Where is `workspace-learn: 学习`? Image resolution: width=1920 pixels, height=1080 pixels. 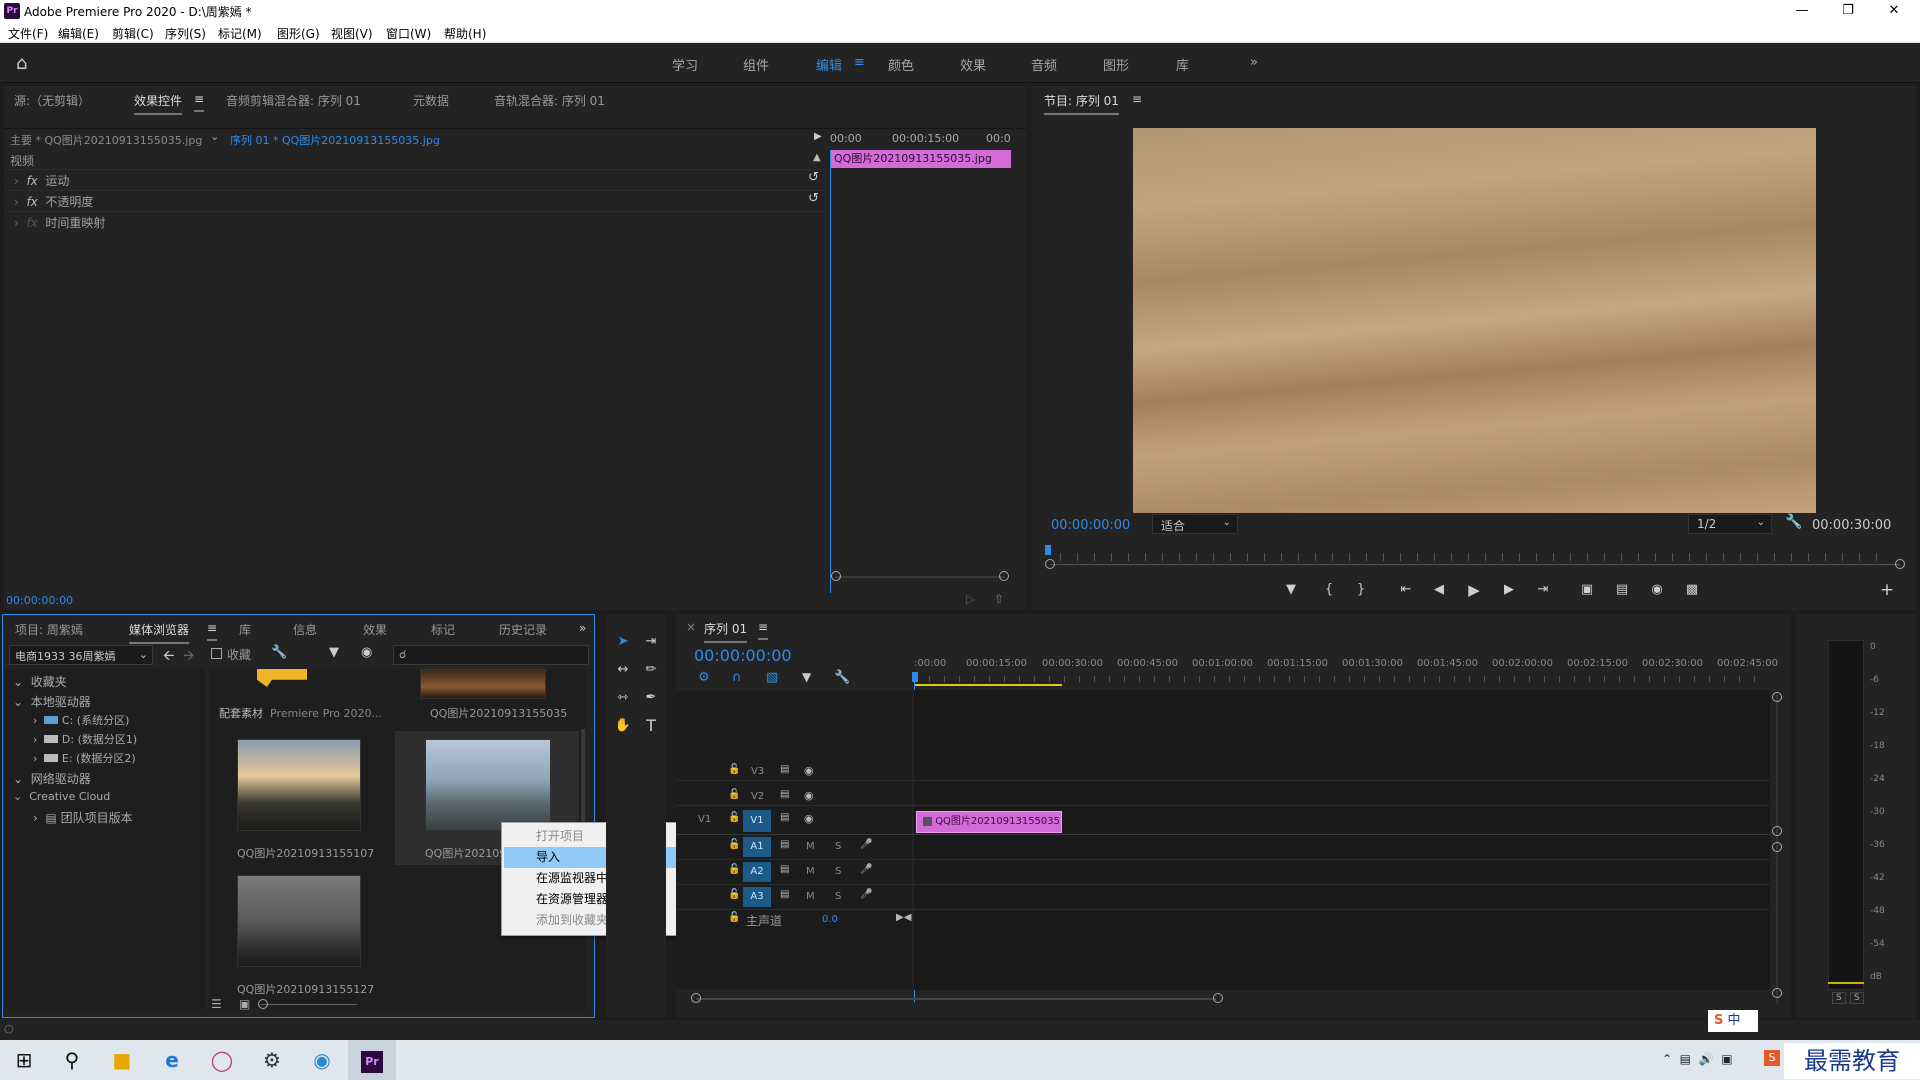
workspace-learn: 学习 is located at coordinates (685, 64).